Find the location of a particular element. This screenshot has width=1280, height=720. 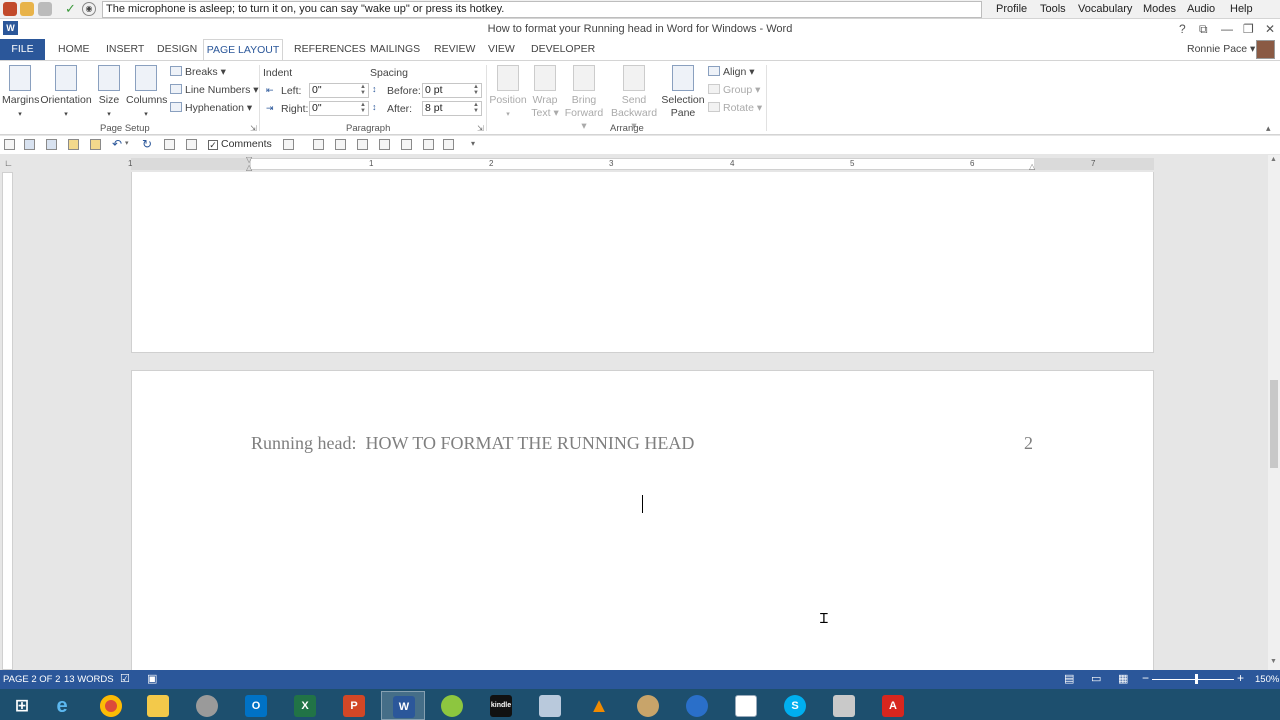

group-button: Group ▾ is located at coordinates (734, 90).